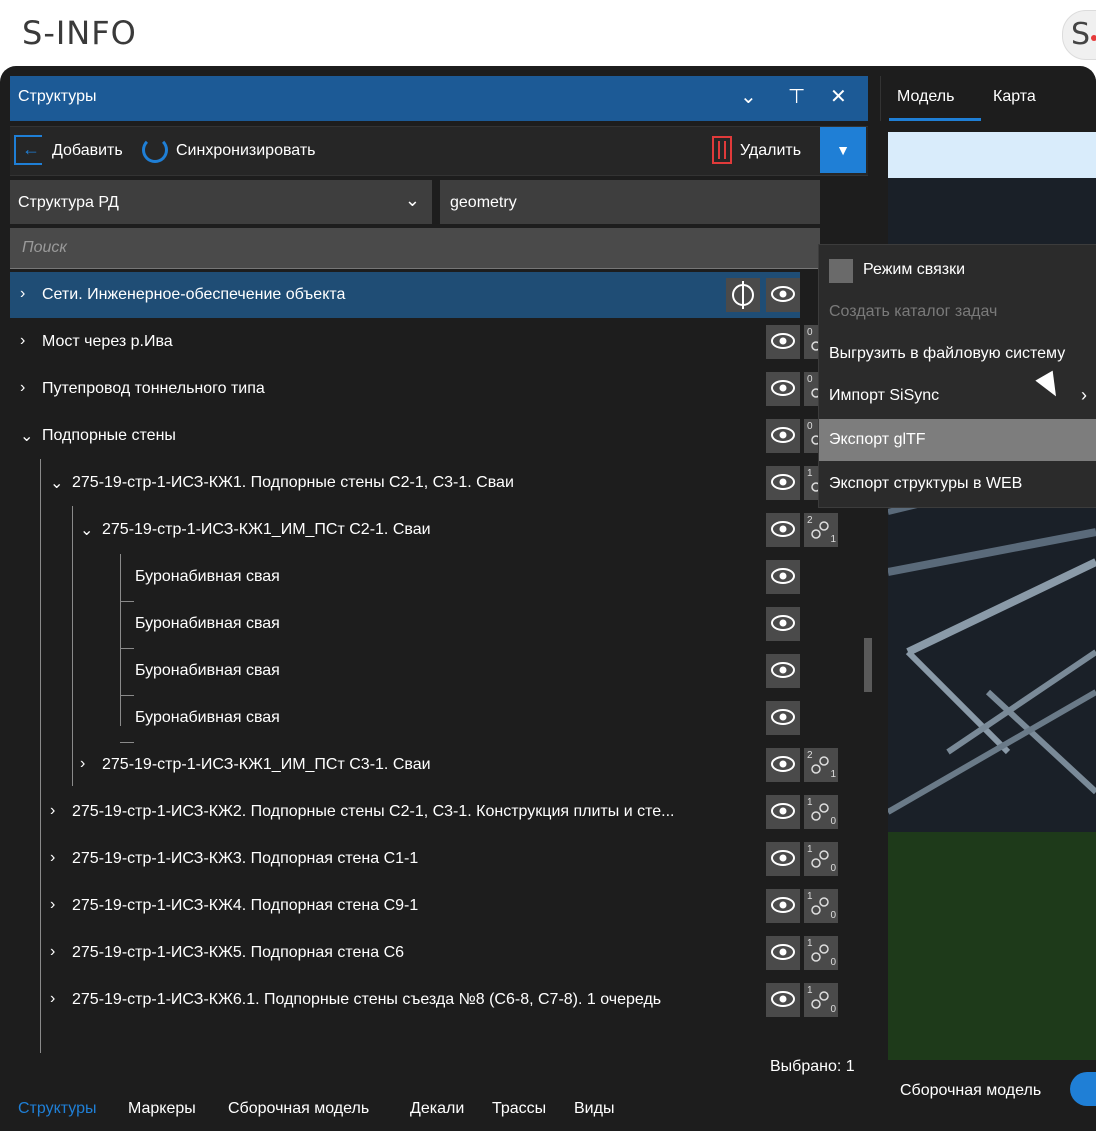 This screenshot has width=1096, height=1131. Describe the element at coordinates (877, 439) in the screenshot. I see `menu-item-label: Экспорт glTF` at that location.